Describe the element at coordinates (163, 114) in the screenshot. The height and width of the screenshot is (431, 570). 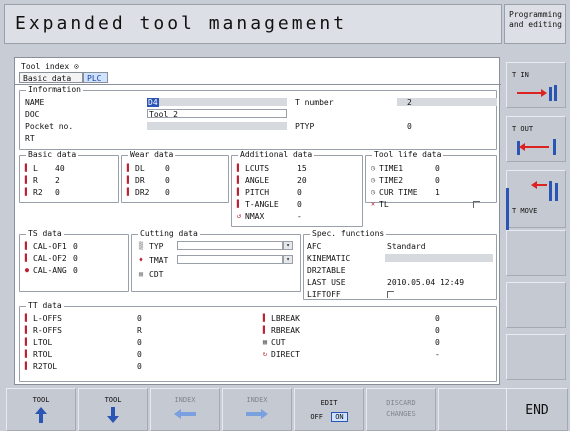
I see `doc-value: Tool 2` at that location.